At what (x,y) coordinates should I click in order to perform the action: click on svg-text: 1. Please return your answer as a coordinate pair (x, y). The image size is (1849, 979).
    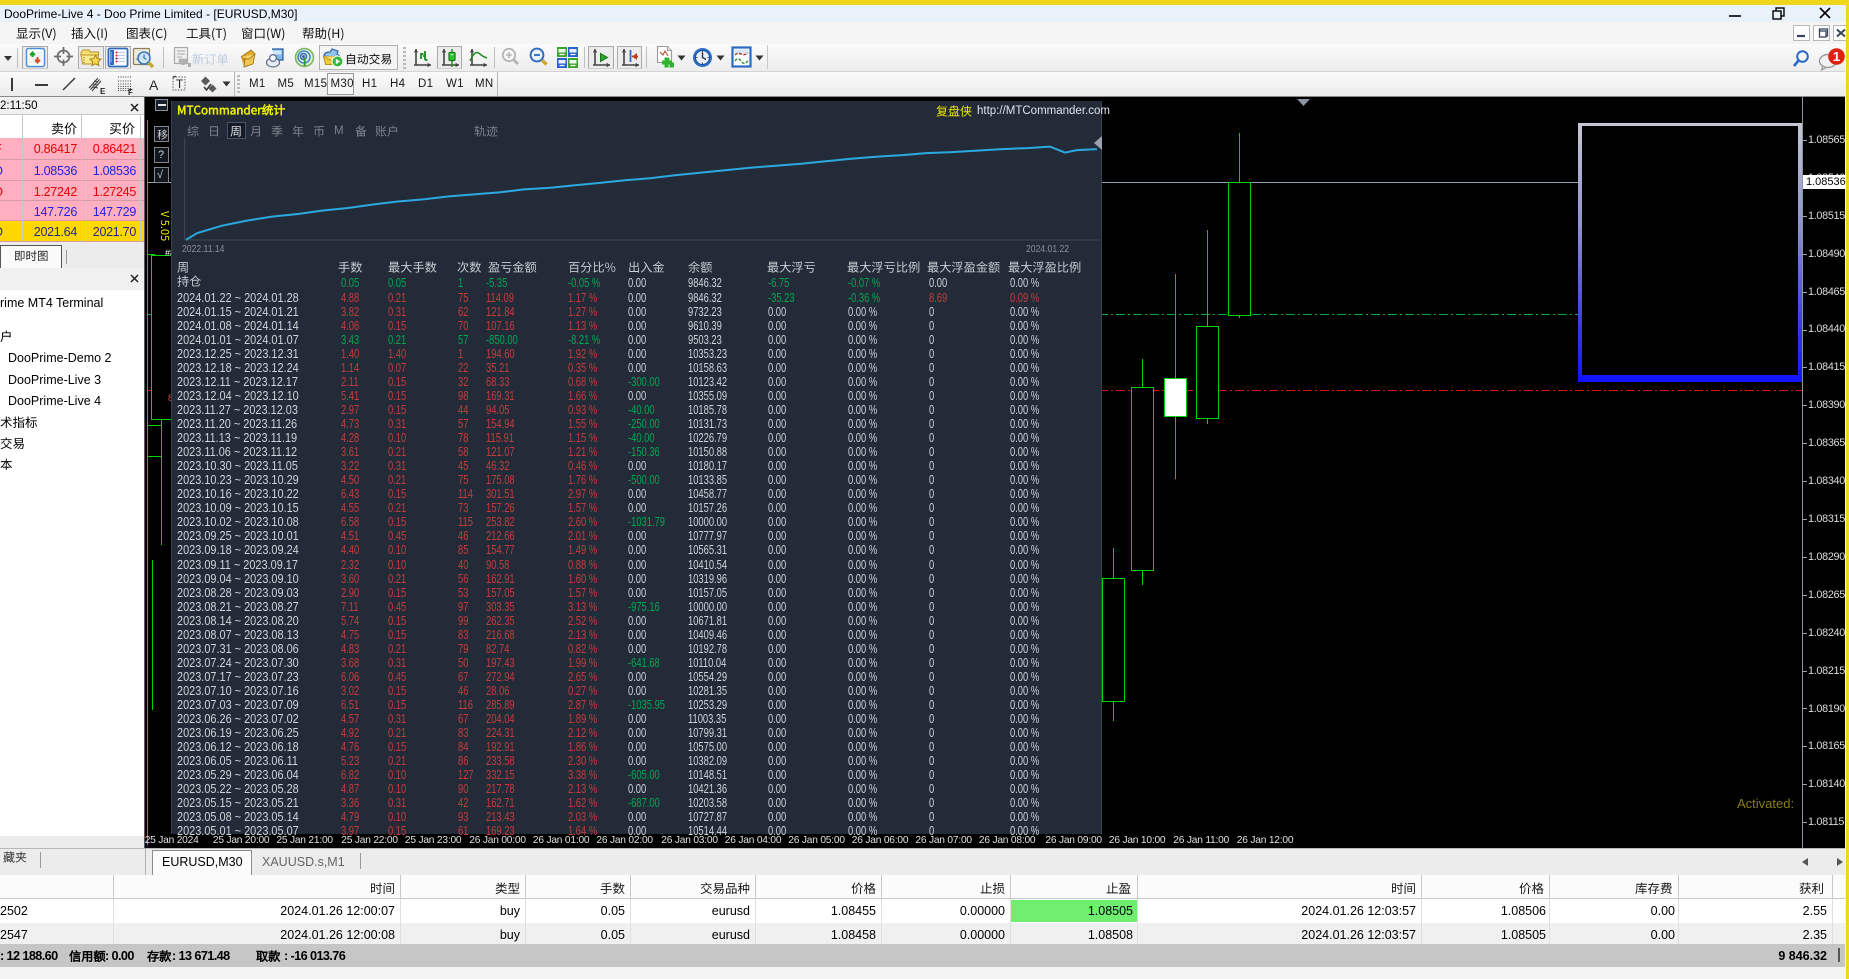
    Looking at the image, I should click on (1836, 56).